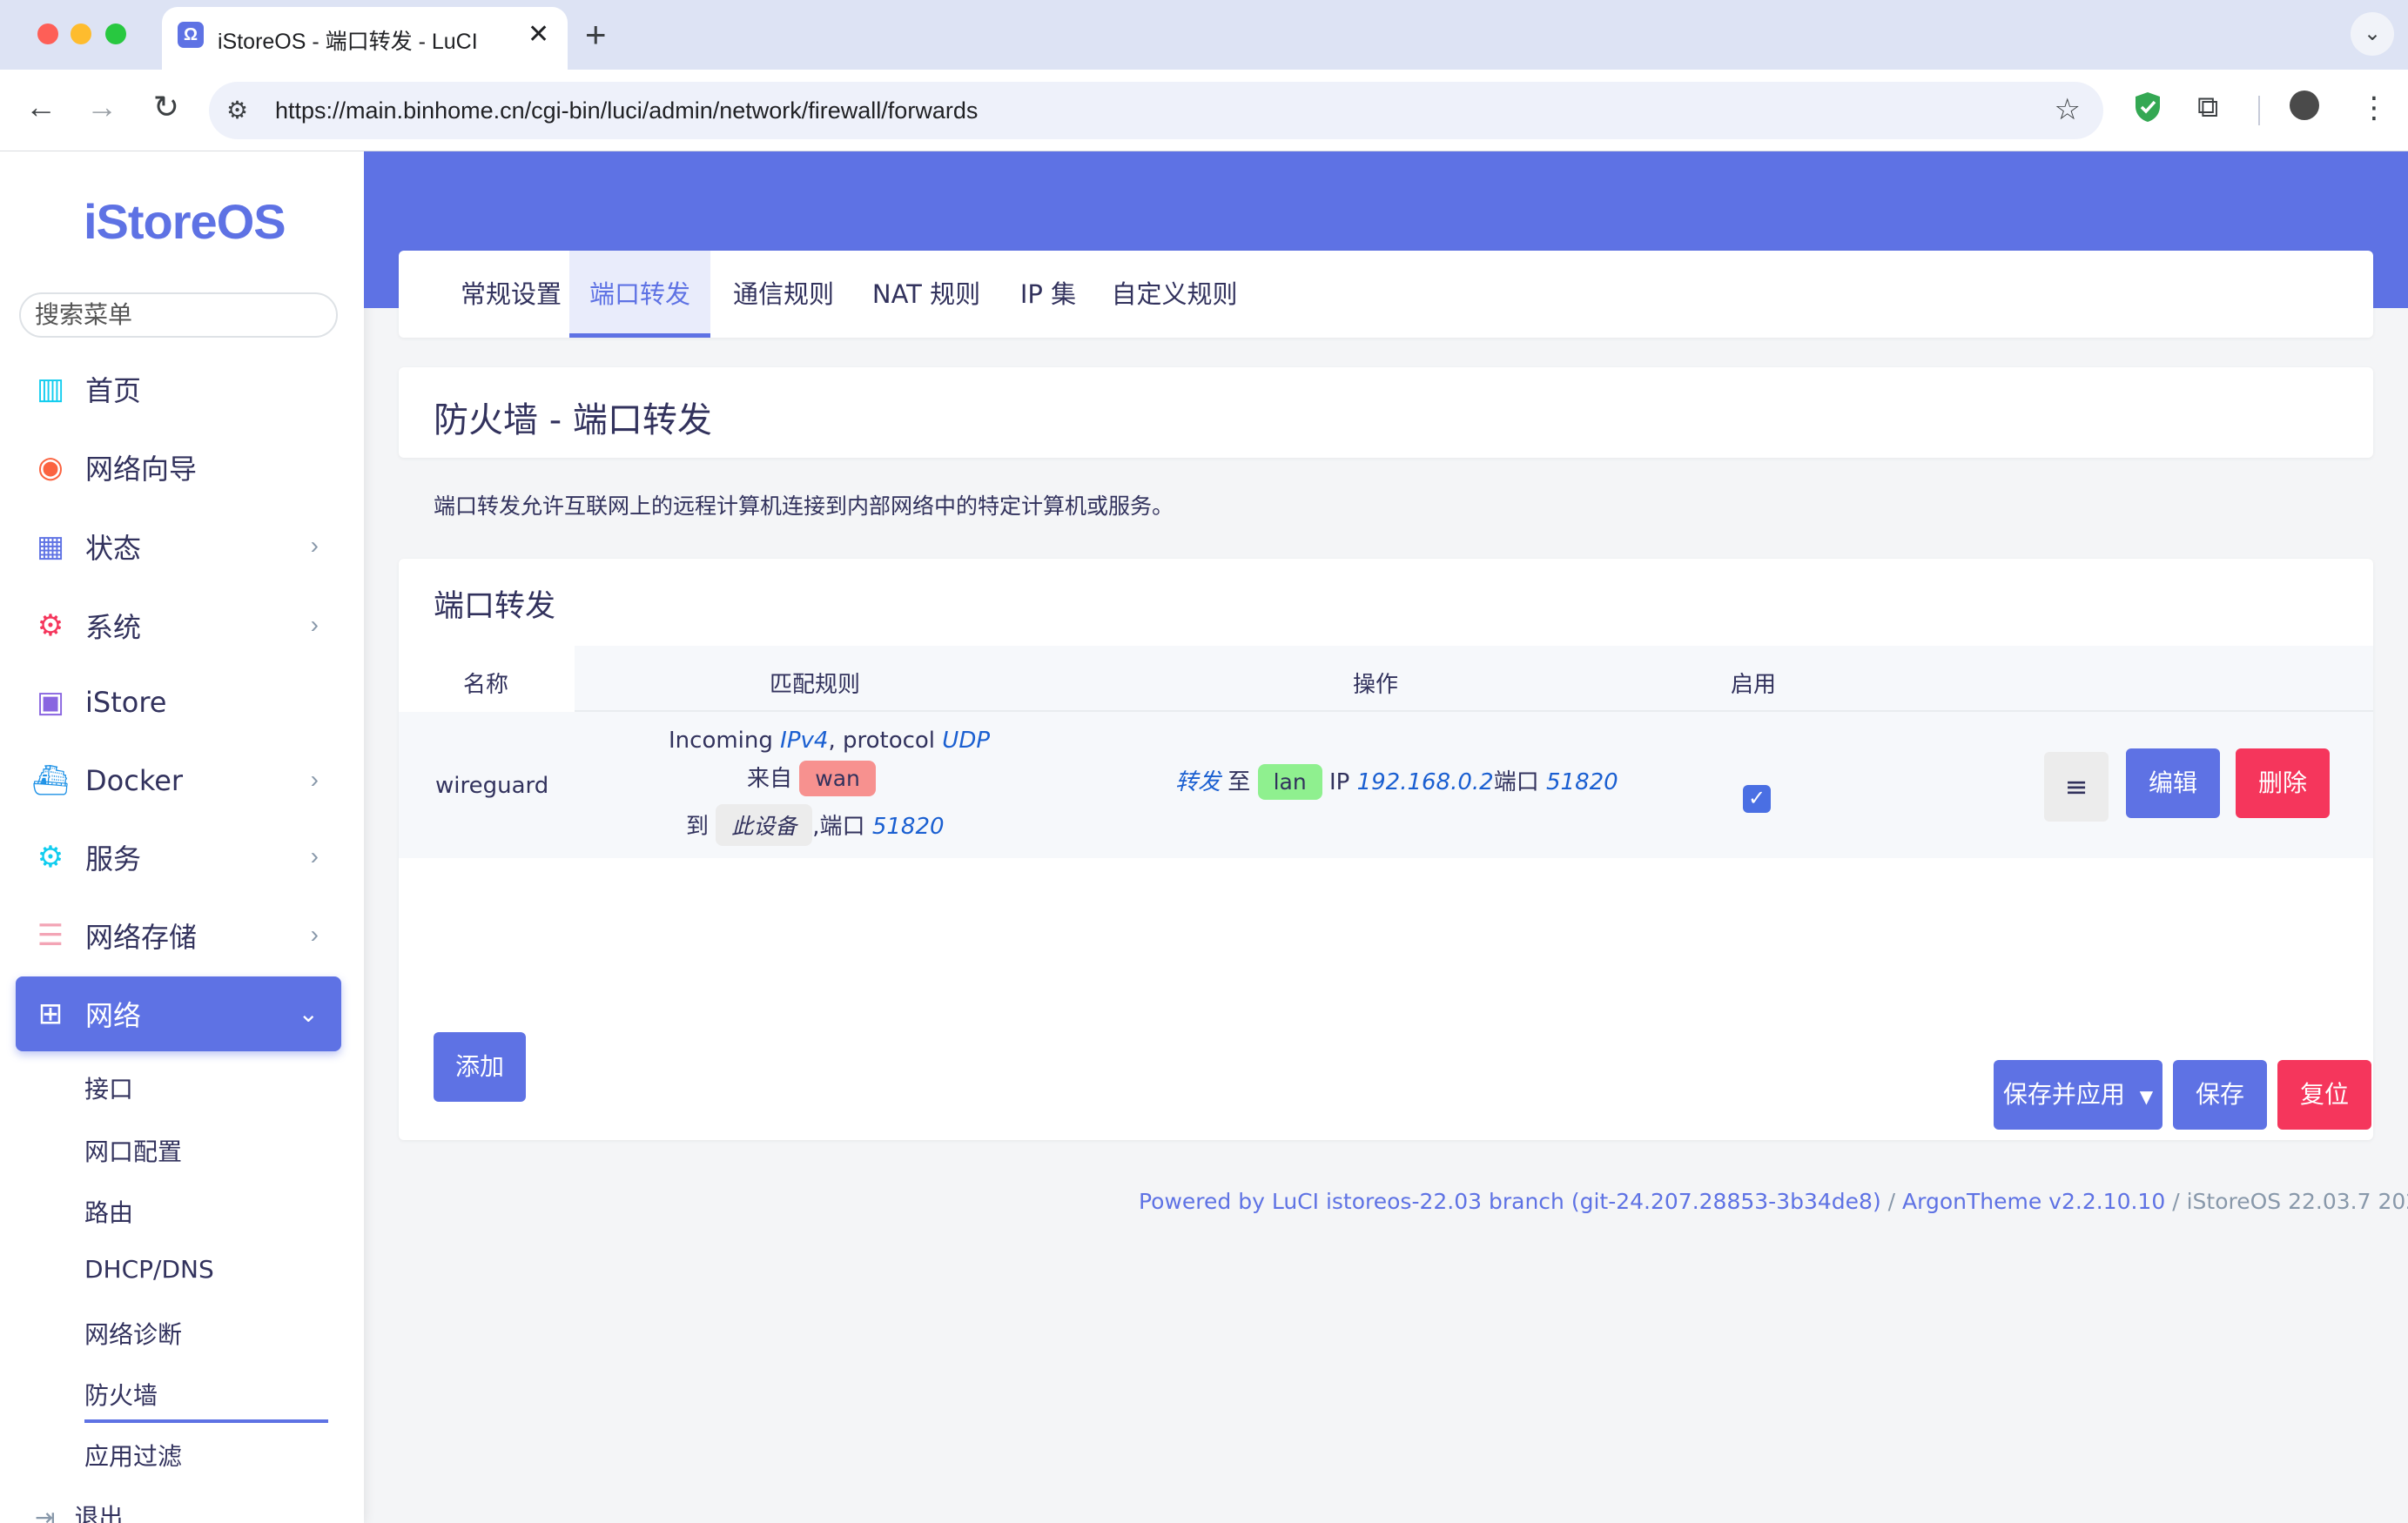 This screenshot has width=2408, height=1523. What do you see at coordinates (2259, 111) in the screenshot?
I see `toolbar-divider` at bounding box center [2259, 111].